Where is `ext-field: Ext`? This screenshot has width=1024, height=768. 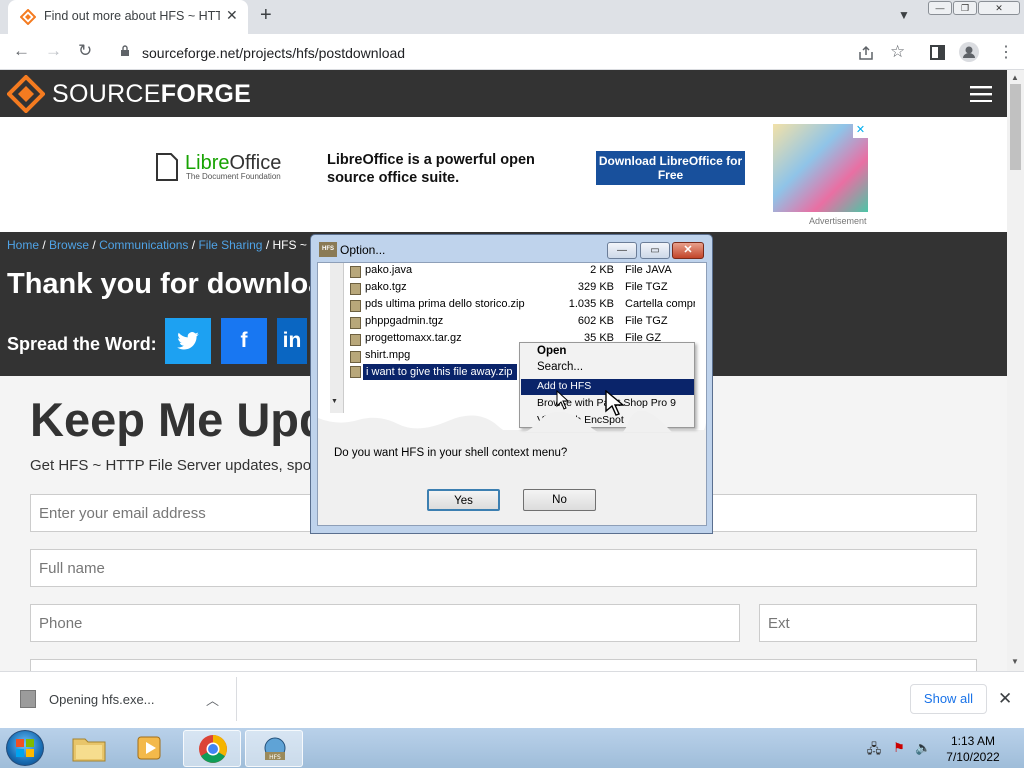 ext-field: Ext is located at coordinates (868, 623).